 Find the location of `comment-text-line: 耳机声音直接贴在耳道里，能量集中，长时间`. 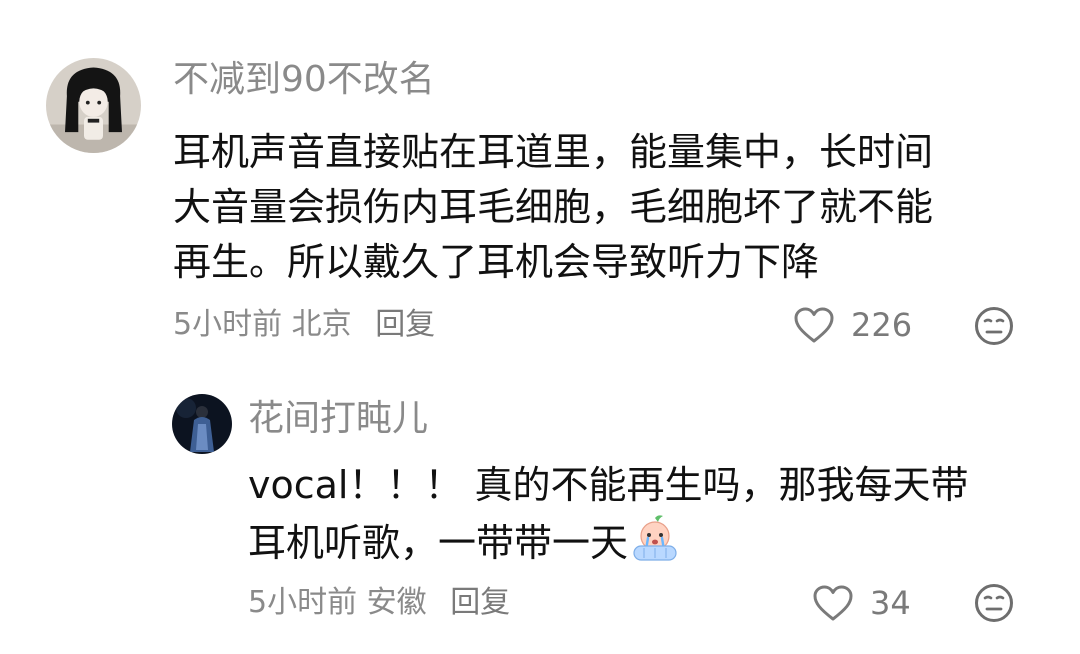

comment-text-line: 耳机声音直接贴在耳道里，能量集中，长时间 is located at coordinates (553, 152).